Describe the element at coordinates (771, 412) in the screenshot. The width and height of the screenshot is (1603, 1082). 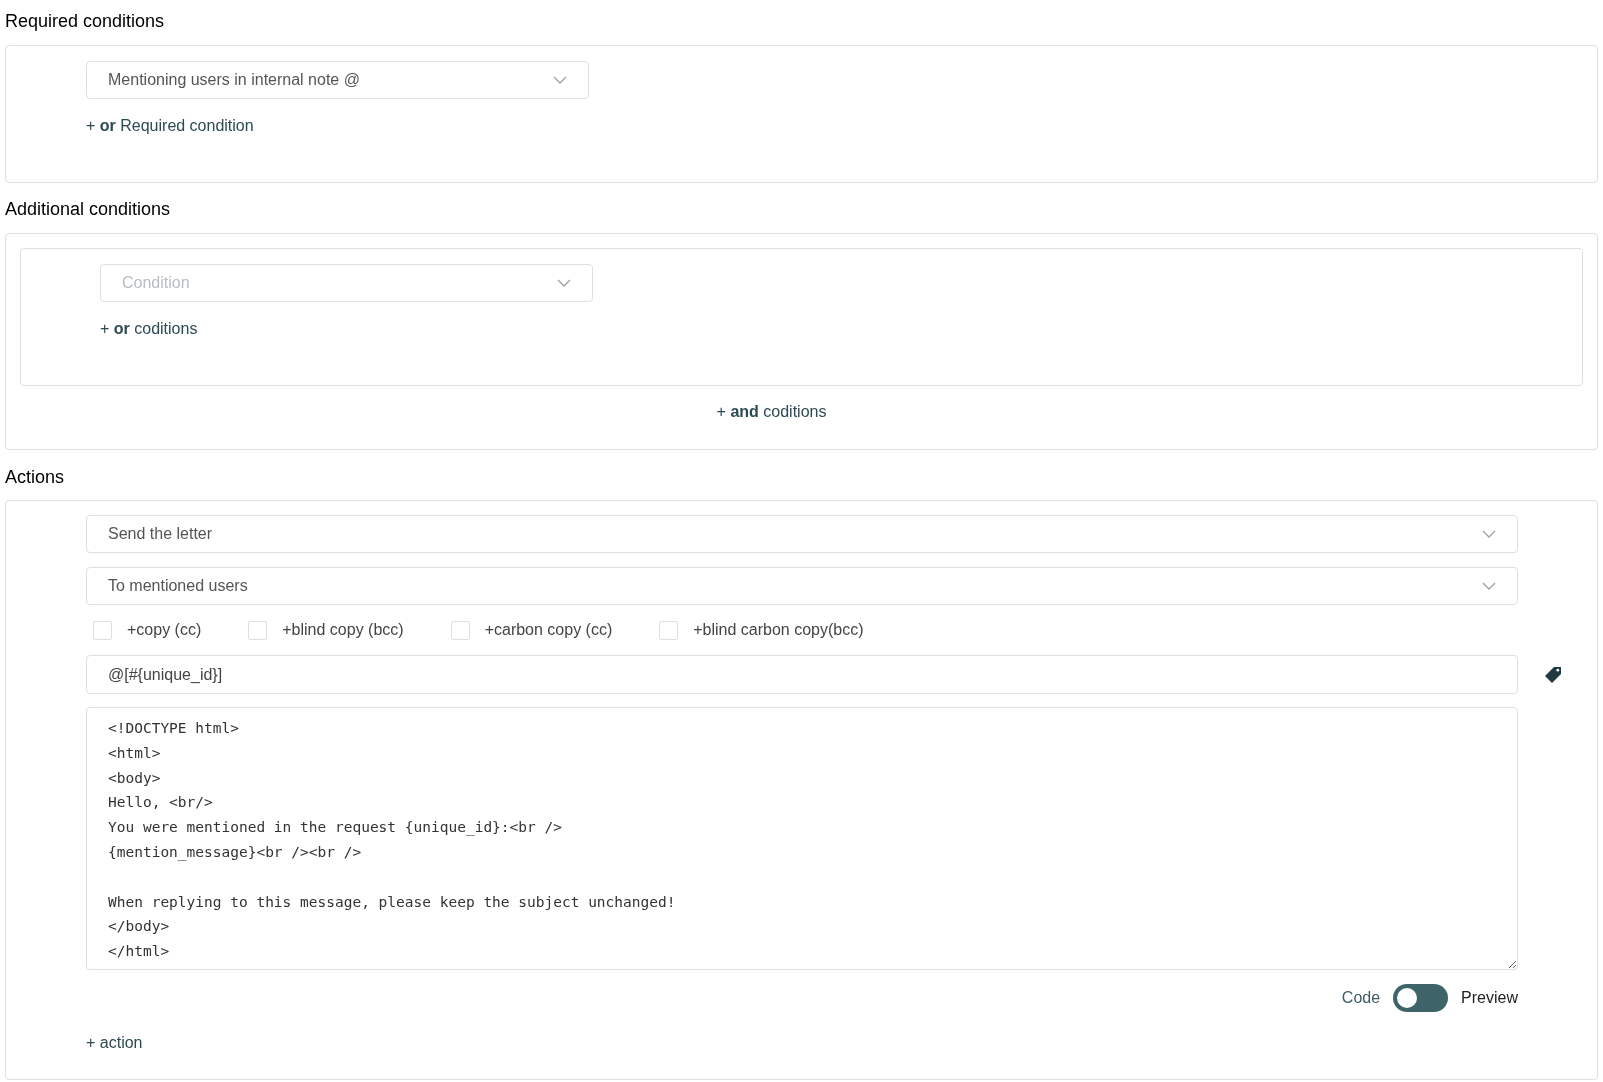
I see `add-link: + and coditions` at that location.